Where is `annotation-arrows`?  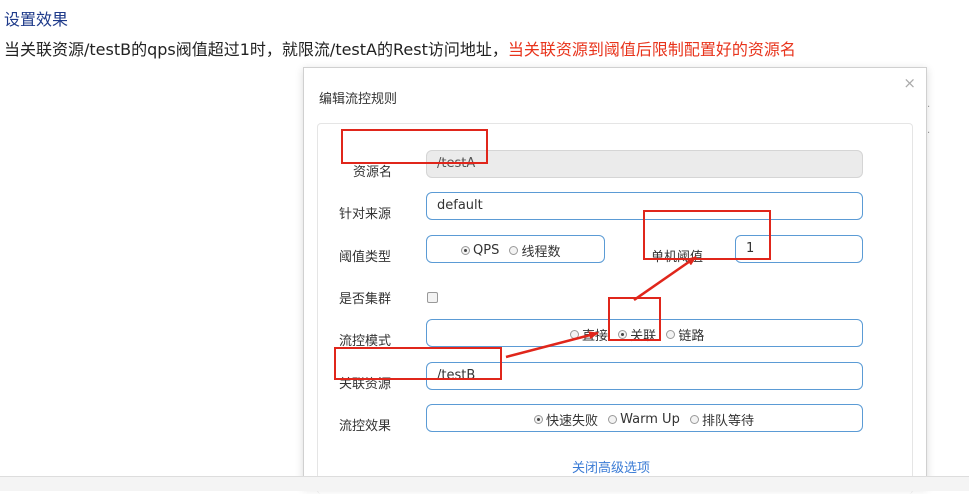 annotation-arrows is located at coordinates (601, 307).